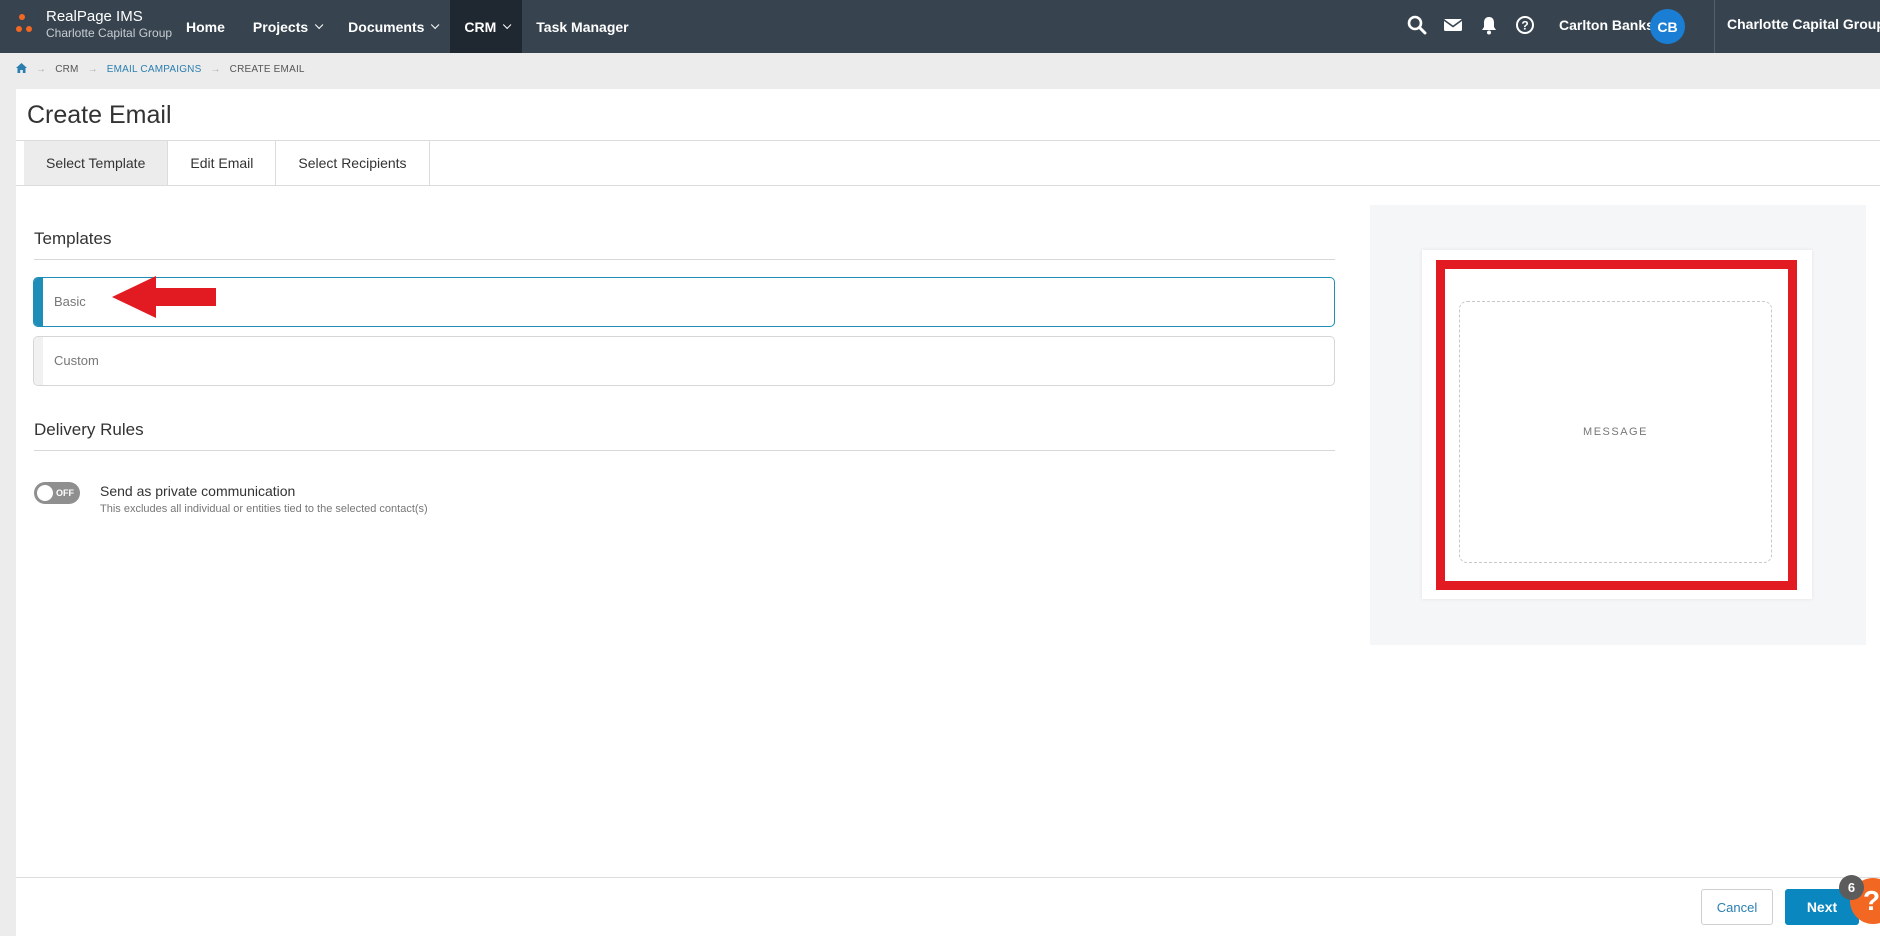  Describe the element at coordinates (70, 301) in the screenshot. I see `template-basic-label: Basic` at that location.